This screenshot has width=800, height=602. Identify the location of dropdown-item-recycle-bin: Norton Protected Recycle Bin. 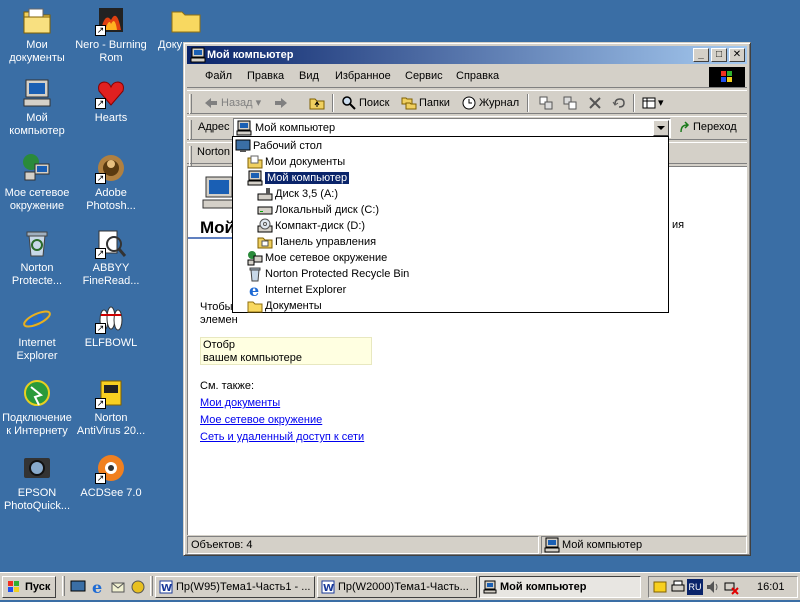
(328, 274).